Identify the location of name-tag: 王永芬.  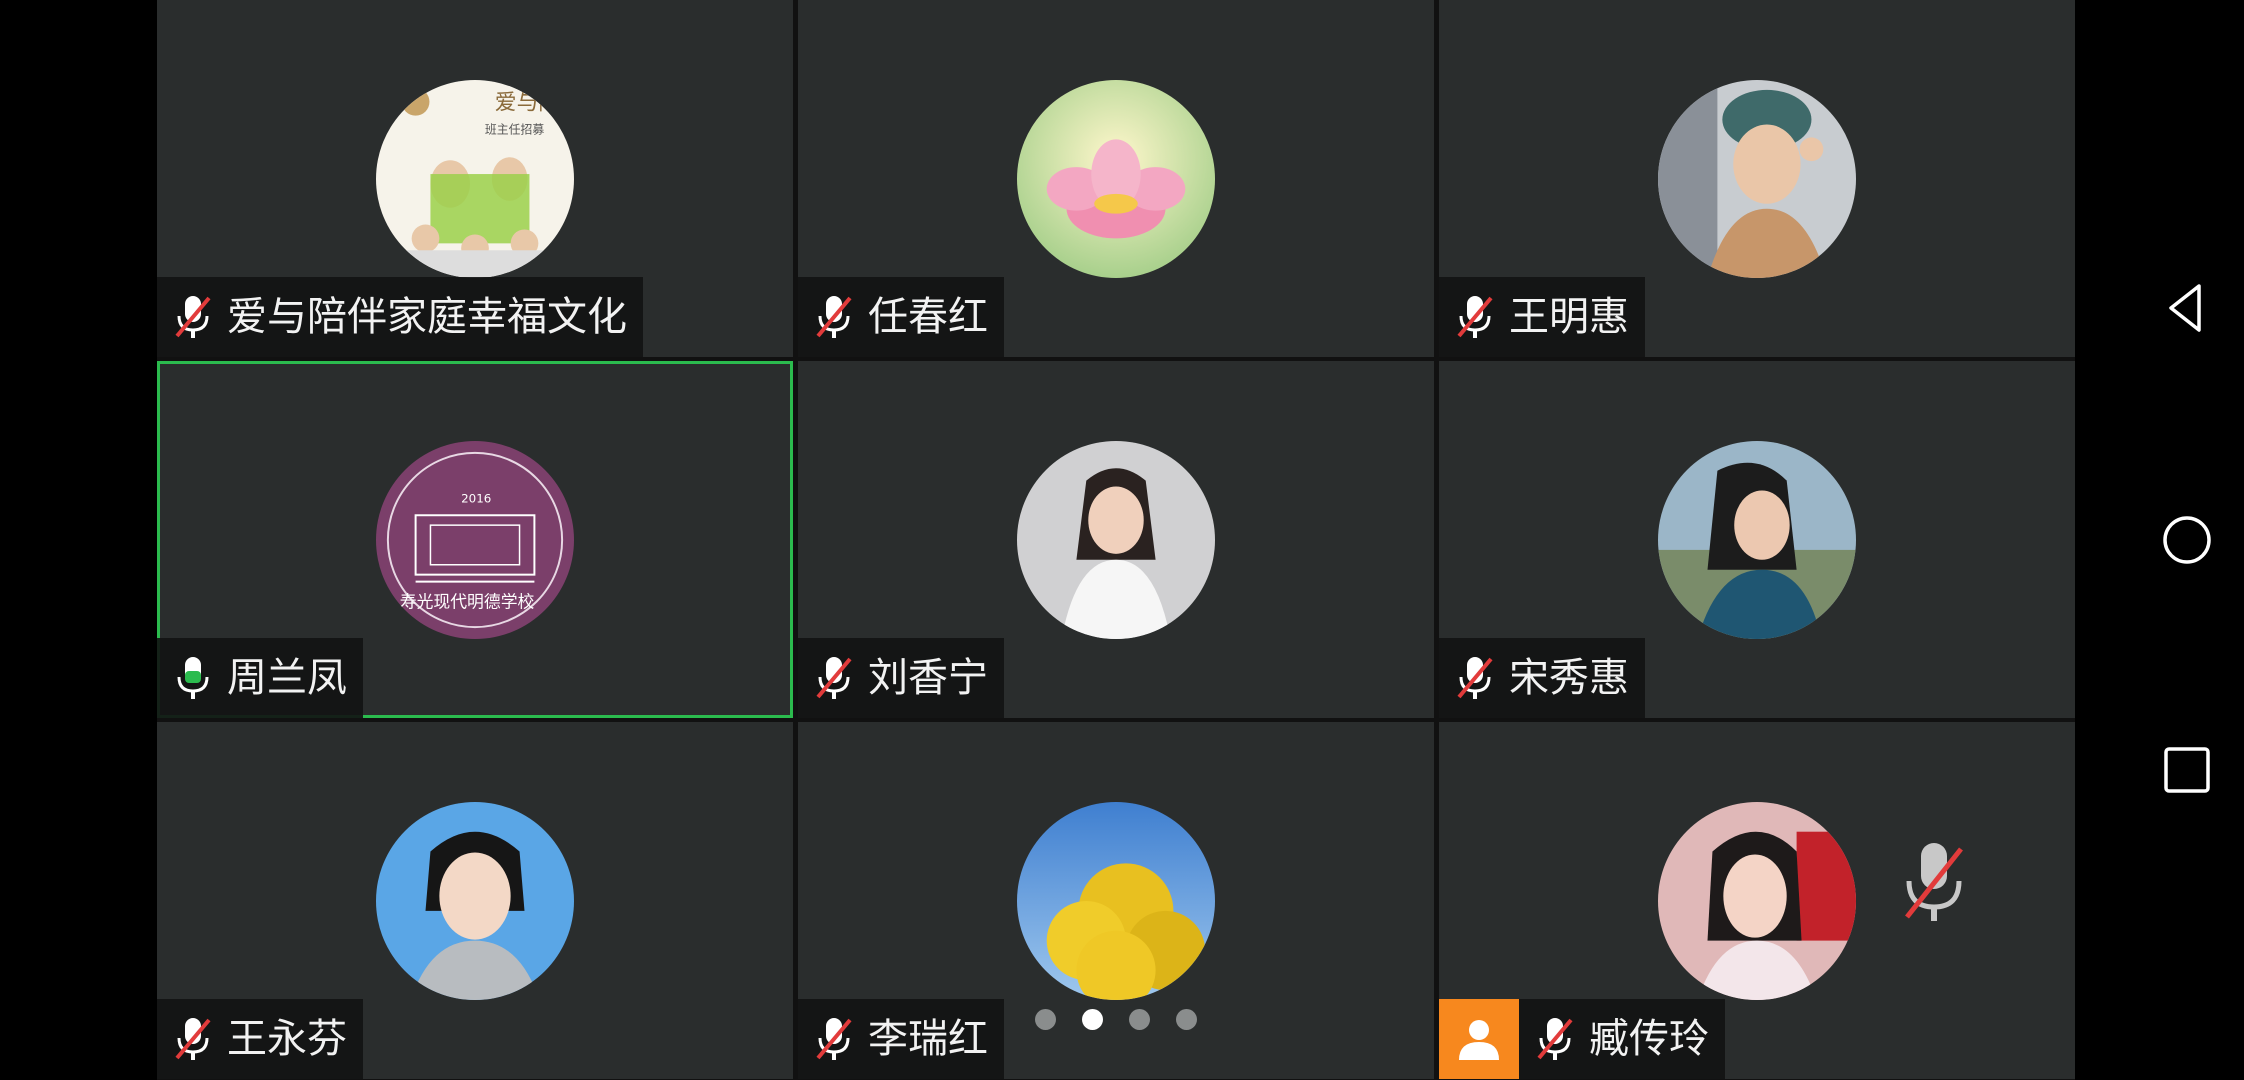
(260, 1039).